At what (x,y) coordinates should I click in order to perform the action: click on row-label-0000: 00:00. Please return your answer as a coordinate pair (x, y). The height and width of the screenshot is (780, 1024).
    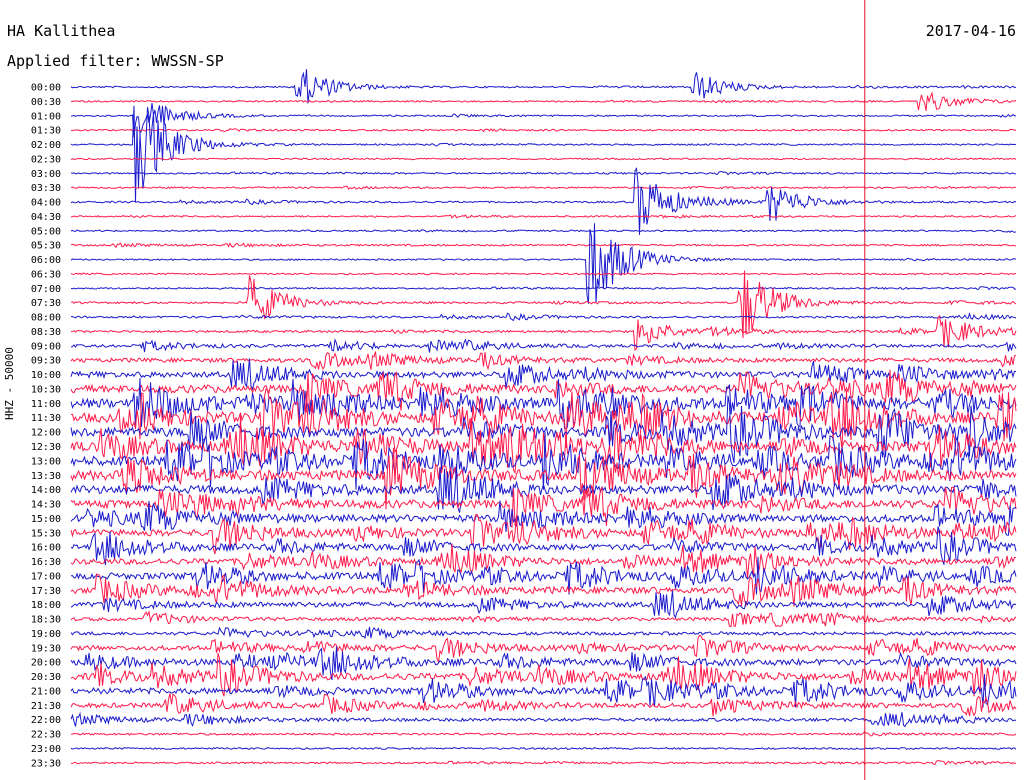
    Looking at the image, I should click on (46, 88).